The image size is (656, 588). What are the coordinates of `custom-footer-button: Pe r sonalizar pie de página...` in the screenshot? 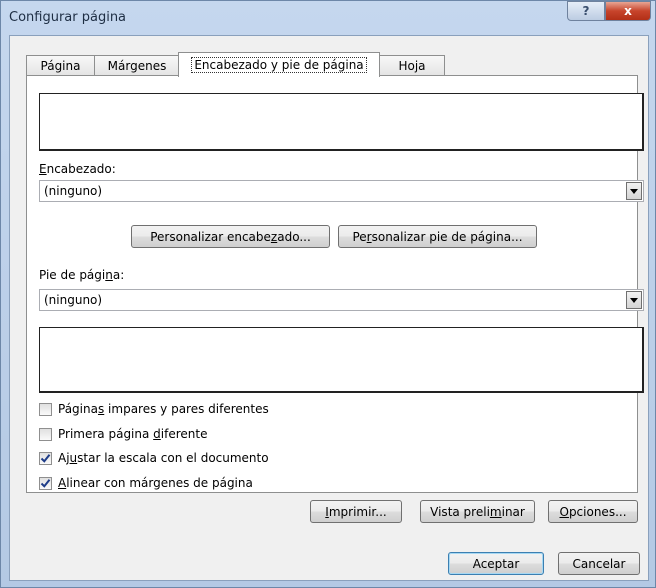 It's located at (437, 236).